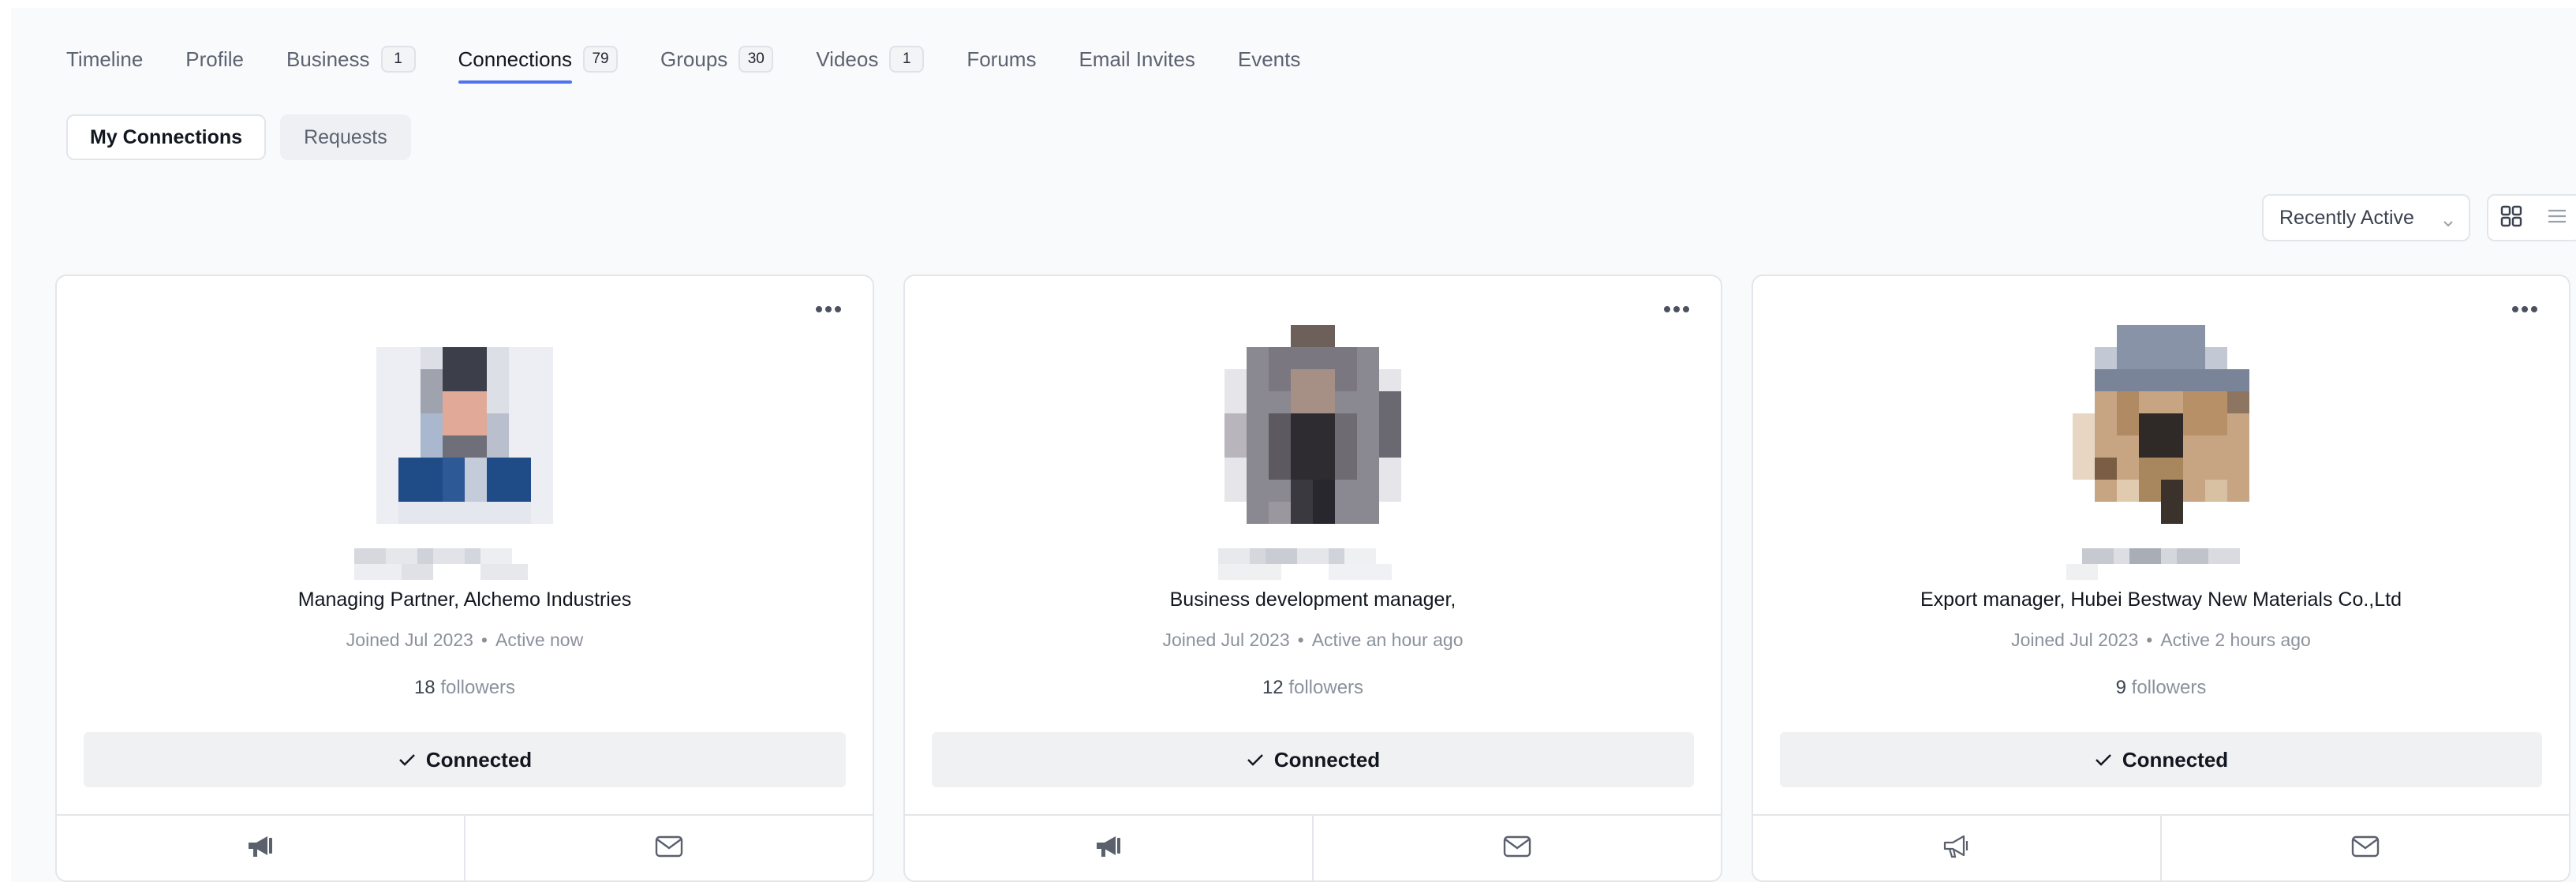 The image size is (2576, 882). Describe the element at coordinates (166, 137) in the screenshot. I see `tab-my-connections: My Connections` at that location.